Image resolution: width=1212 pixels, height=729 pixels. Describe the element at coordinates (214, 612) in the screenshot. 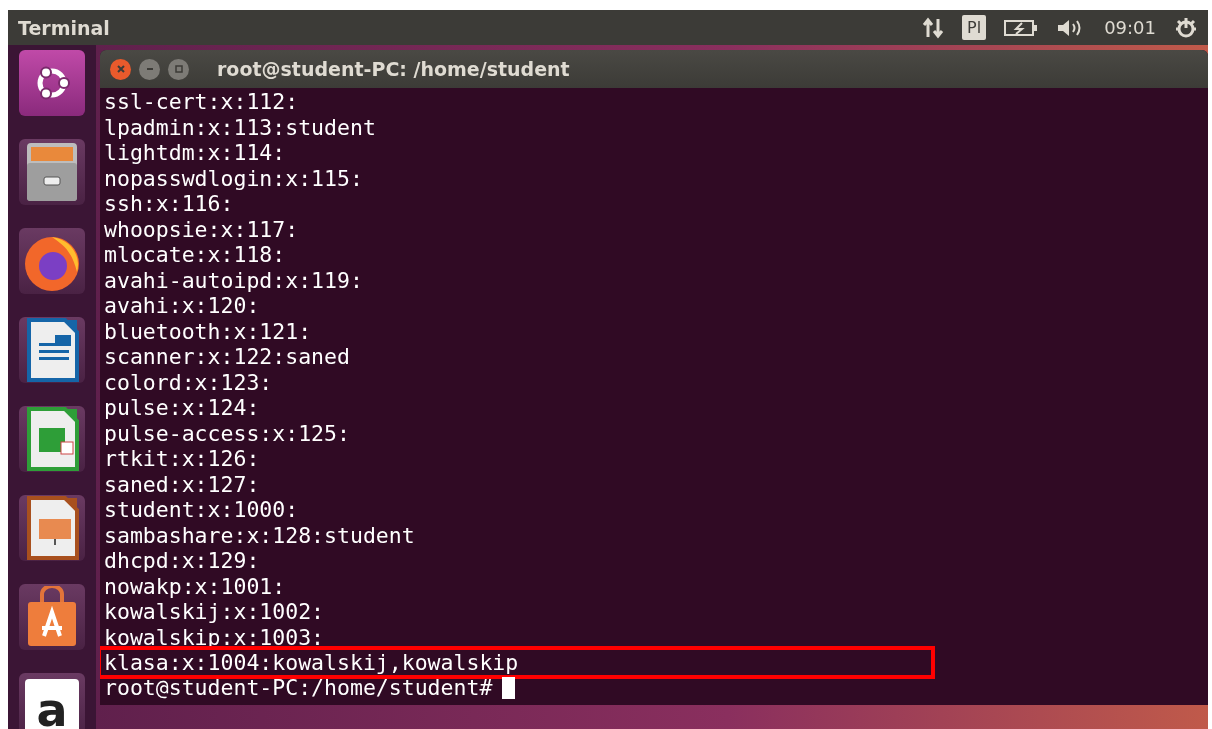

I see `terminal-line: kowalskij:x:1002:` at that location.